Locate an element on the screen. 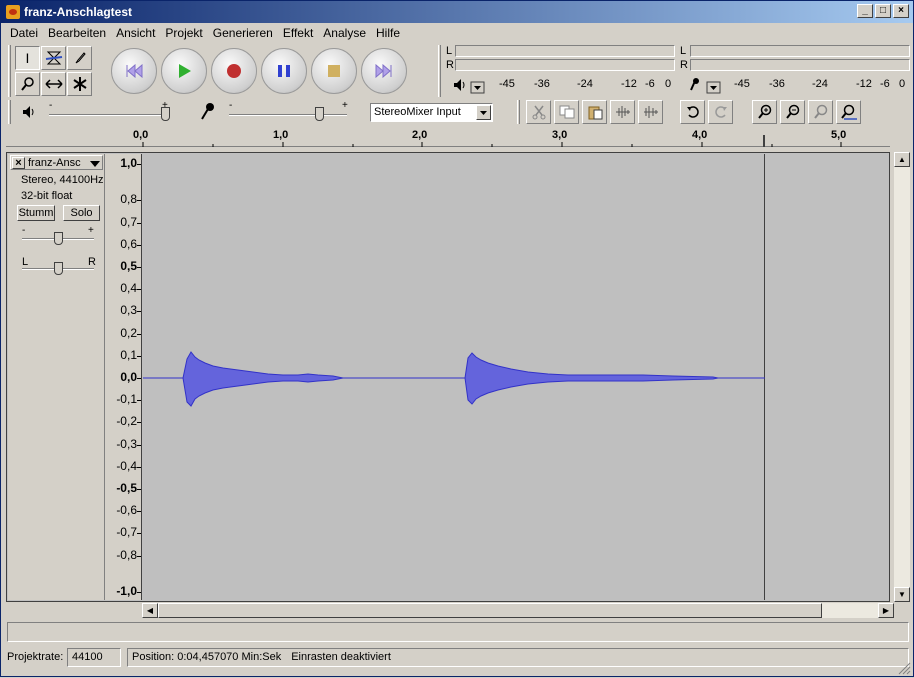 The width and height of the screenshot is (914, 678). scroll-down-icon: ▼ is located at coordinates (902, 594).